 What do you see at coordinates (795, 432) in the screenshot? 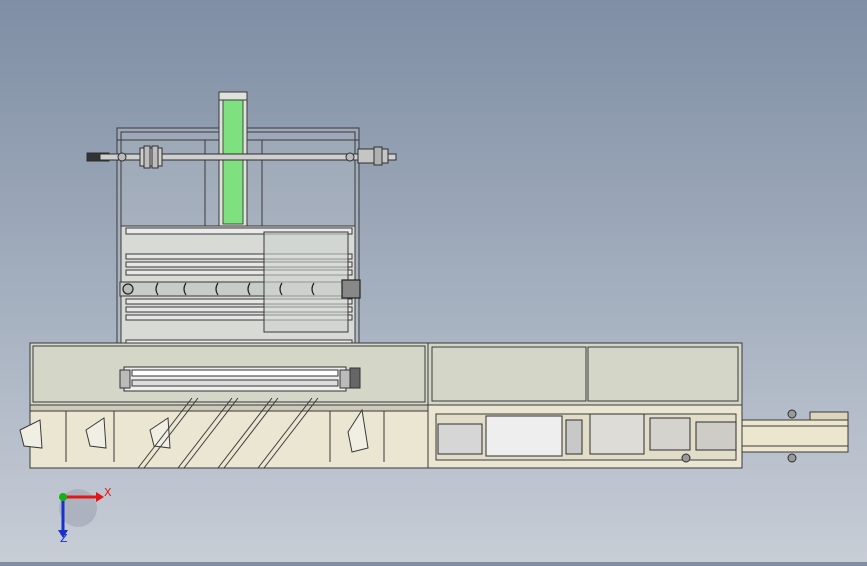
I see `outfeed-conveyor` at bounding box center [795, 432].